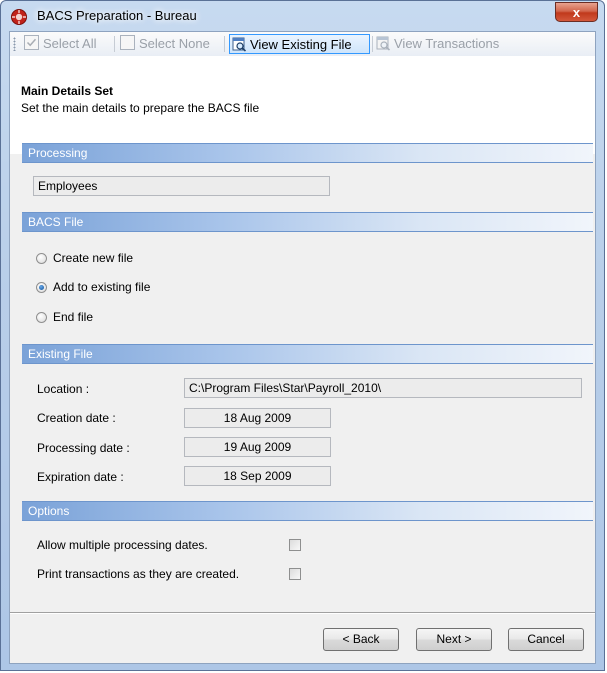 This screenshot has height=673, width=607. What do you see at coordinates (60, 354) in the screenshot?
I see `existing-file-section-title: Existing File` at bounding box center [60, 354].